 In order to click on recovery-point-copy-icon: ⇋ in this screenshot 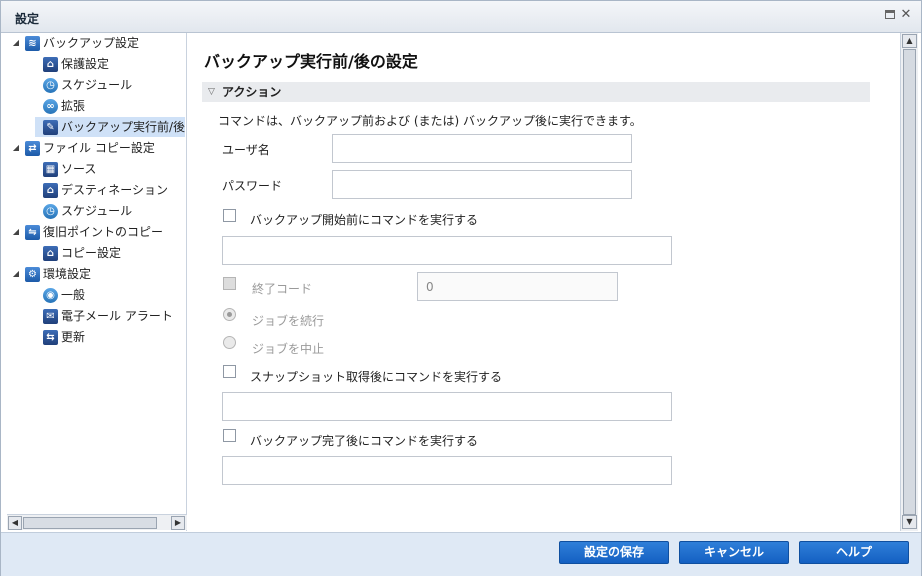, I will do `click(32, 232)`.